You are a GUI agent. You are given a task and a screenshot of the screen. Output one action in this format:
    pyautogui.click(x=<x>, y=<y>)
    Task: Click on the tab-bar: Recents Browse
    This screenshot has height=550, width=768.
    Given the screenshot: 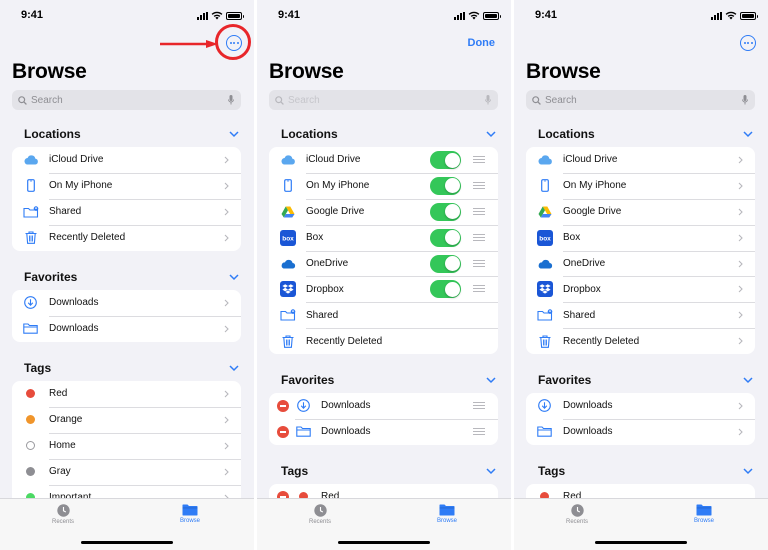 What is the action you would take?
    pyautogui.click(x=641, y=524)
    